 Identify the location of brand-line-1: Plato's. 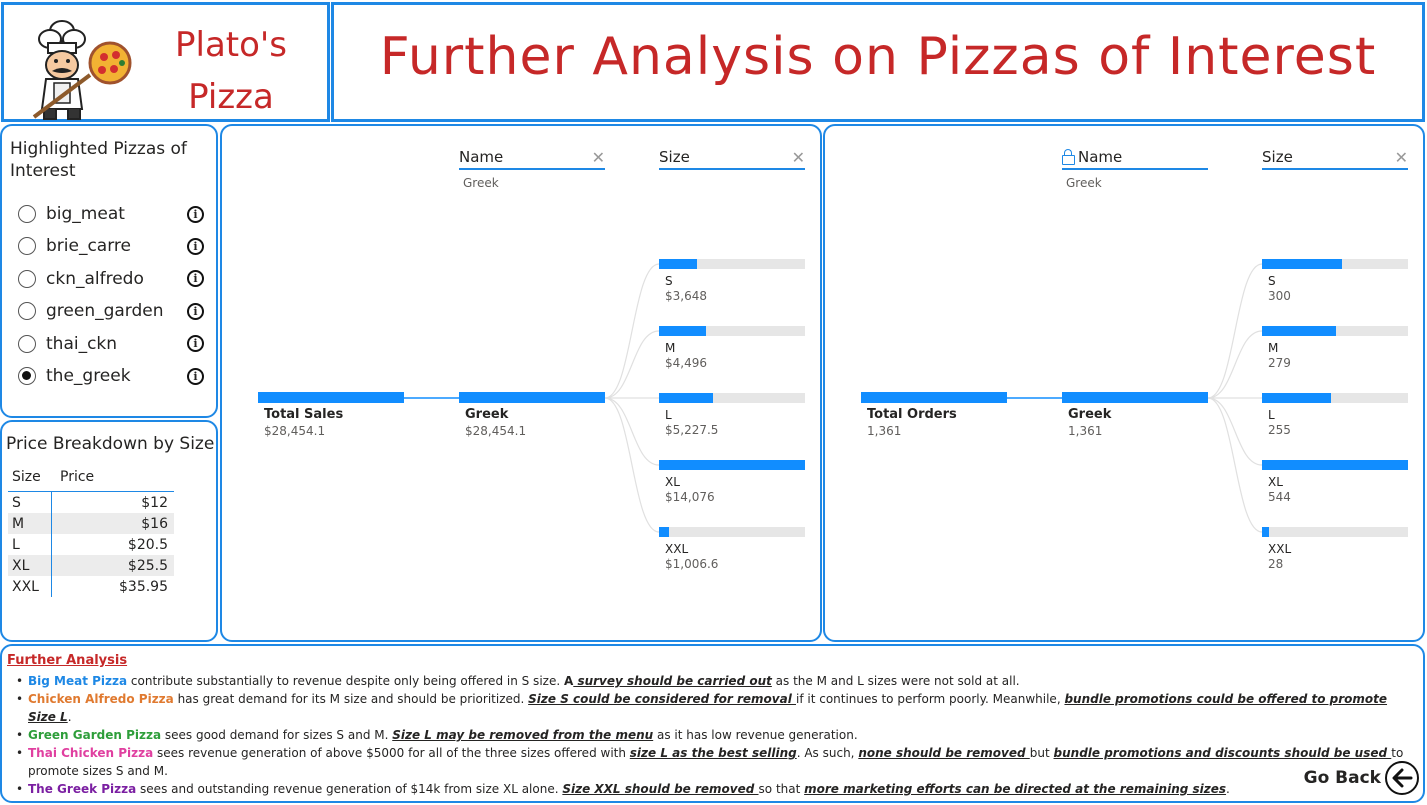
(231, 45).